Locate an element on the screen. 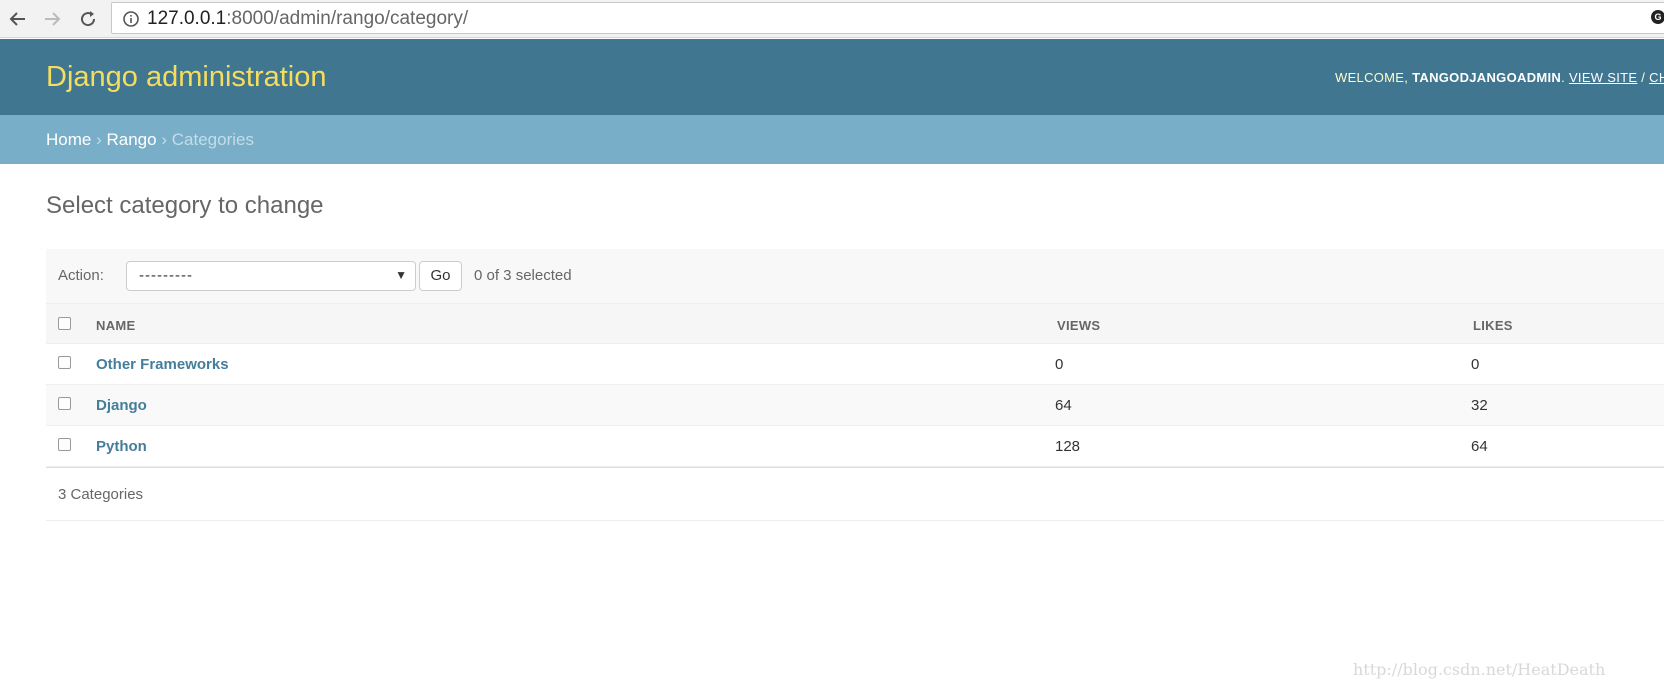 This screenshot has height=690, width=1664. breadcrumb: Home › Rango › Categories is located at coordinates (832, 139).